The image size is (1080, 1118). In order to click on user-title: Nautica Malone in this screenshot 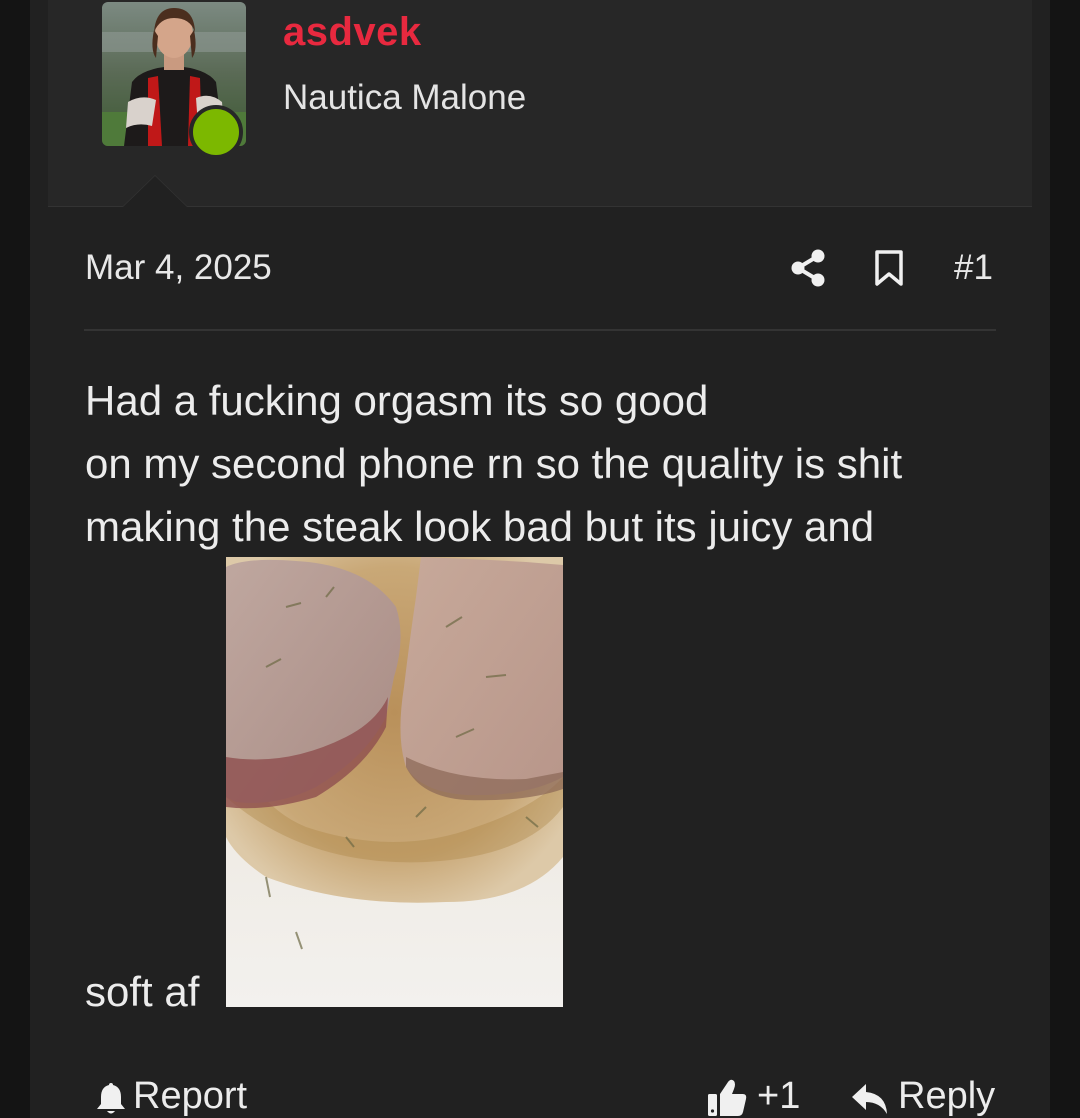, I will do `click(405, 97)`.